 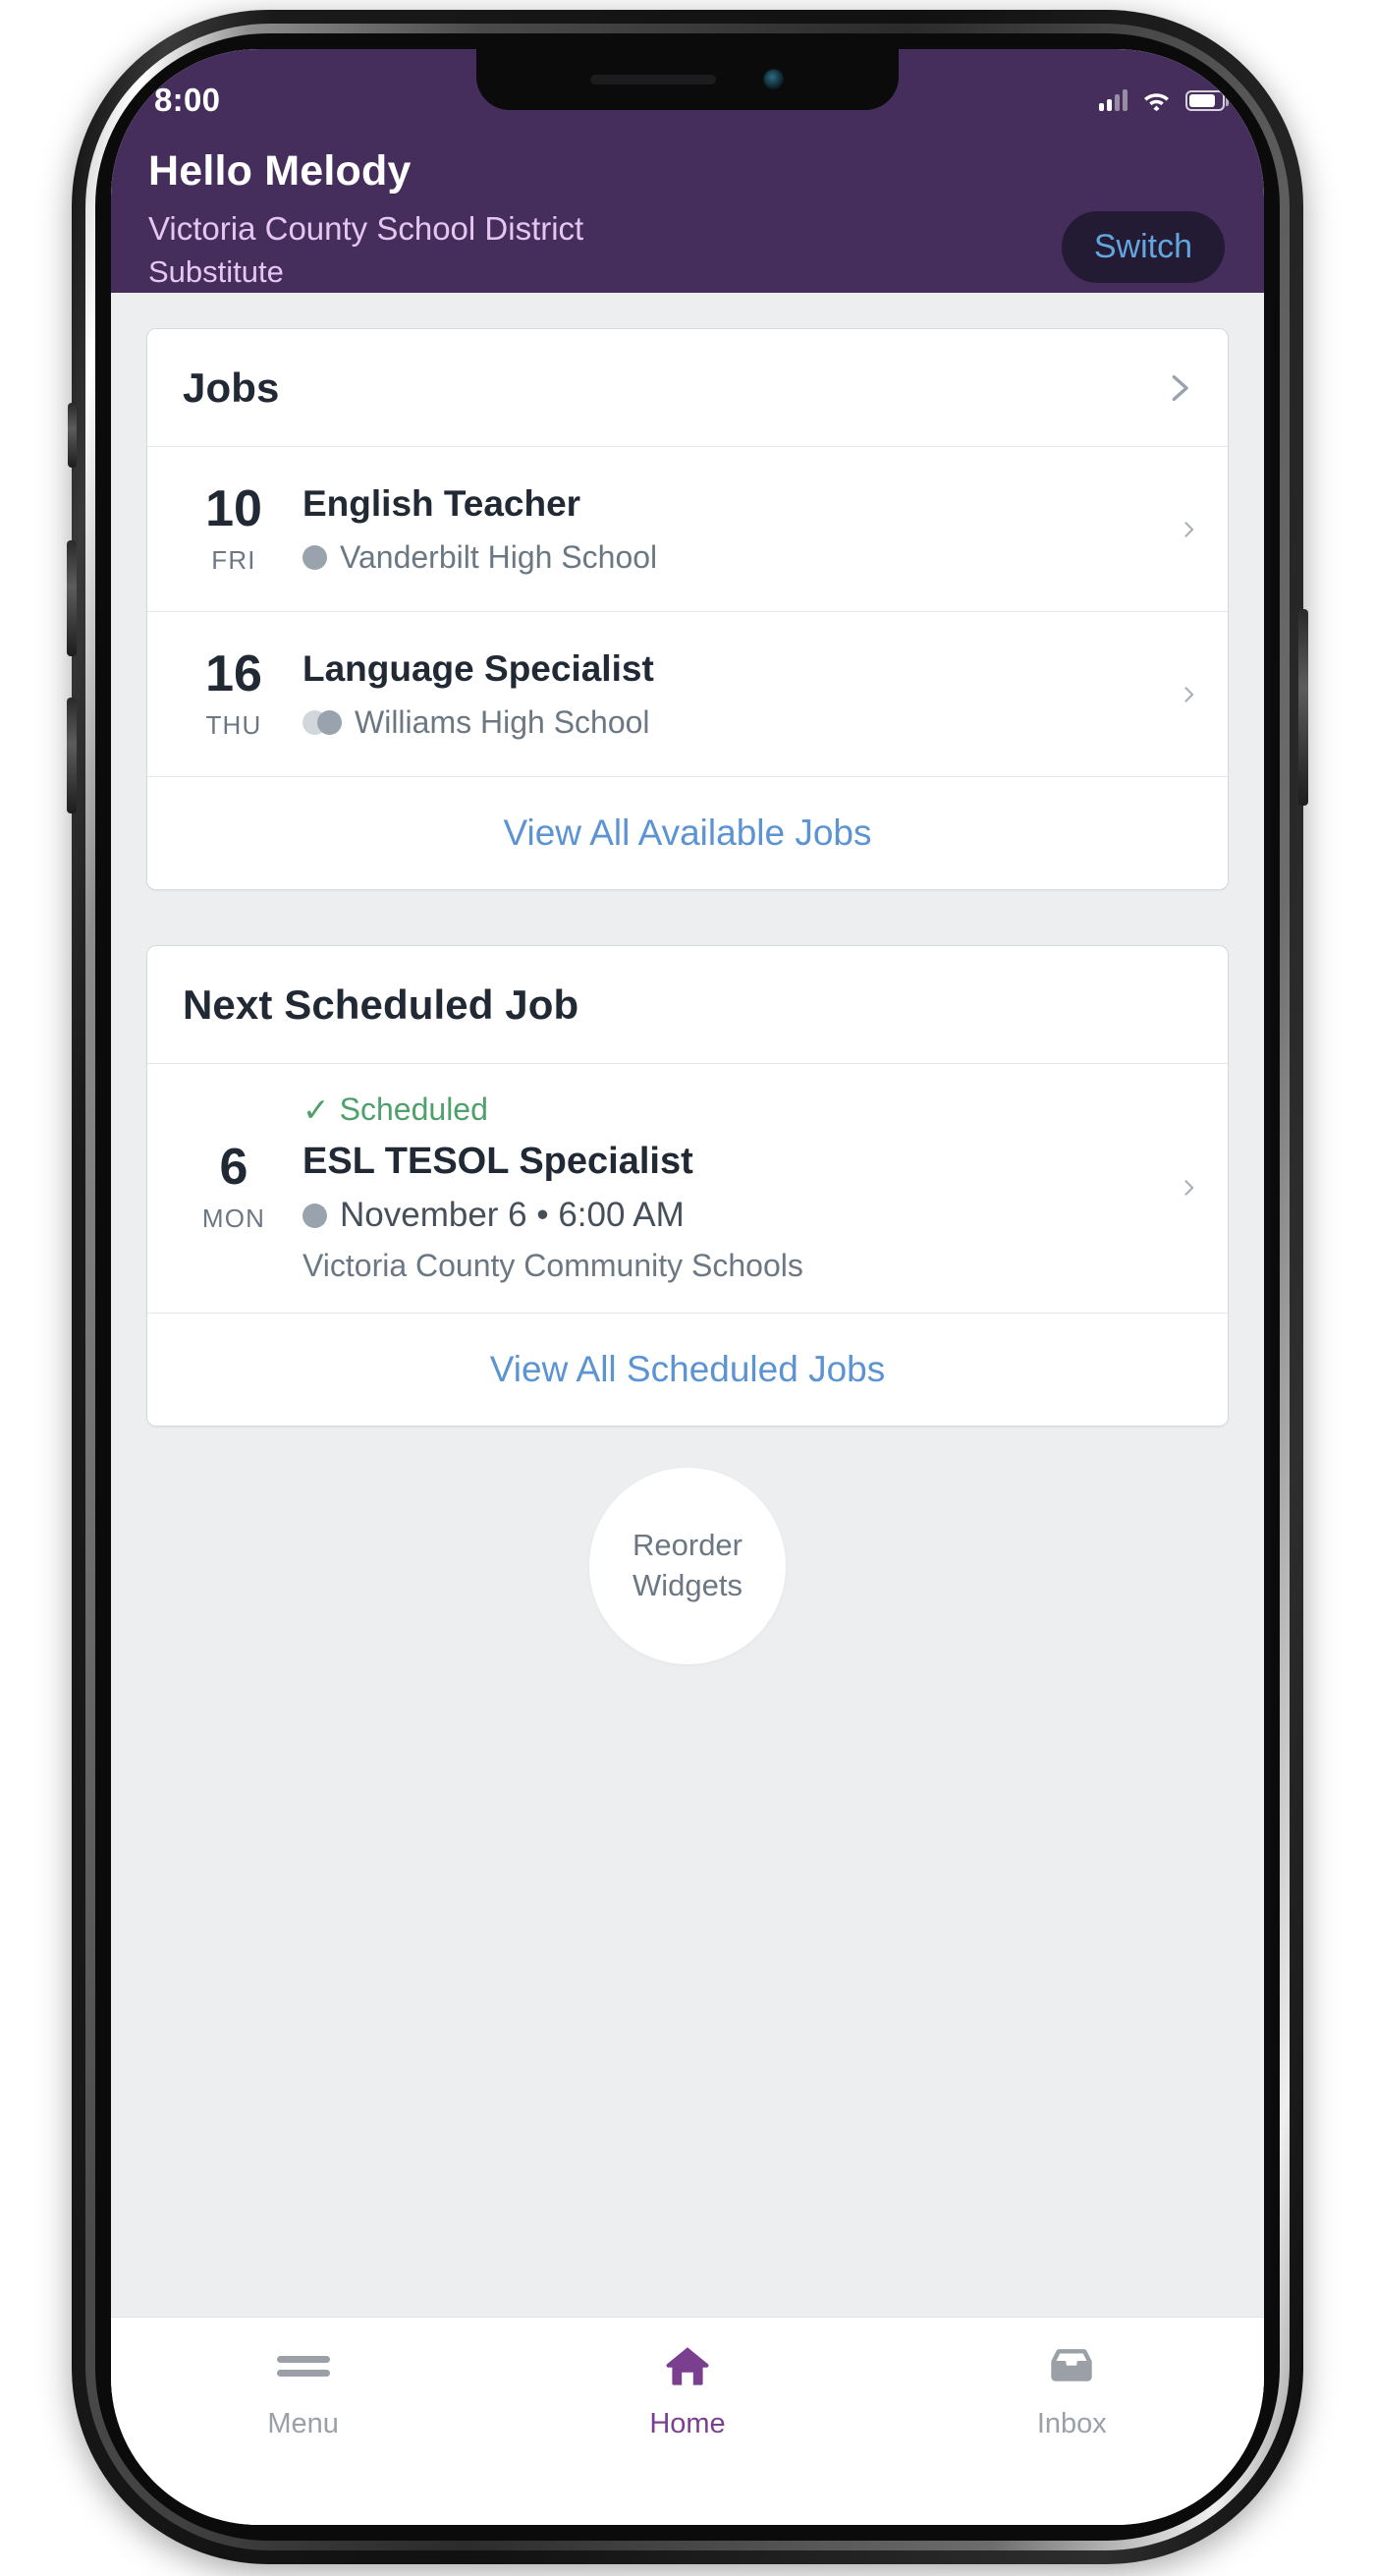 I want to click on switch-button: Switch, so click(x=1143, y=247).